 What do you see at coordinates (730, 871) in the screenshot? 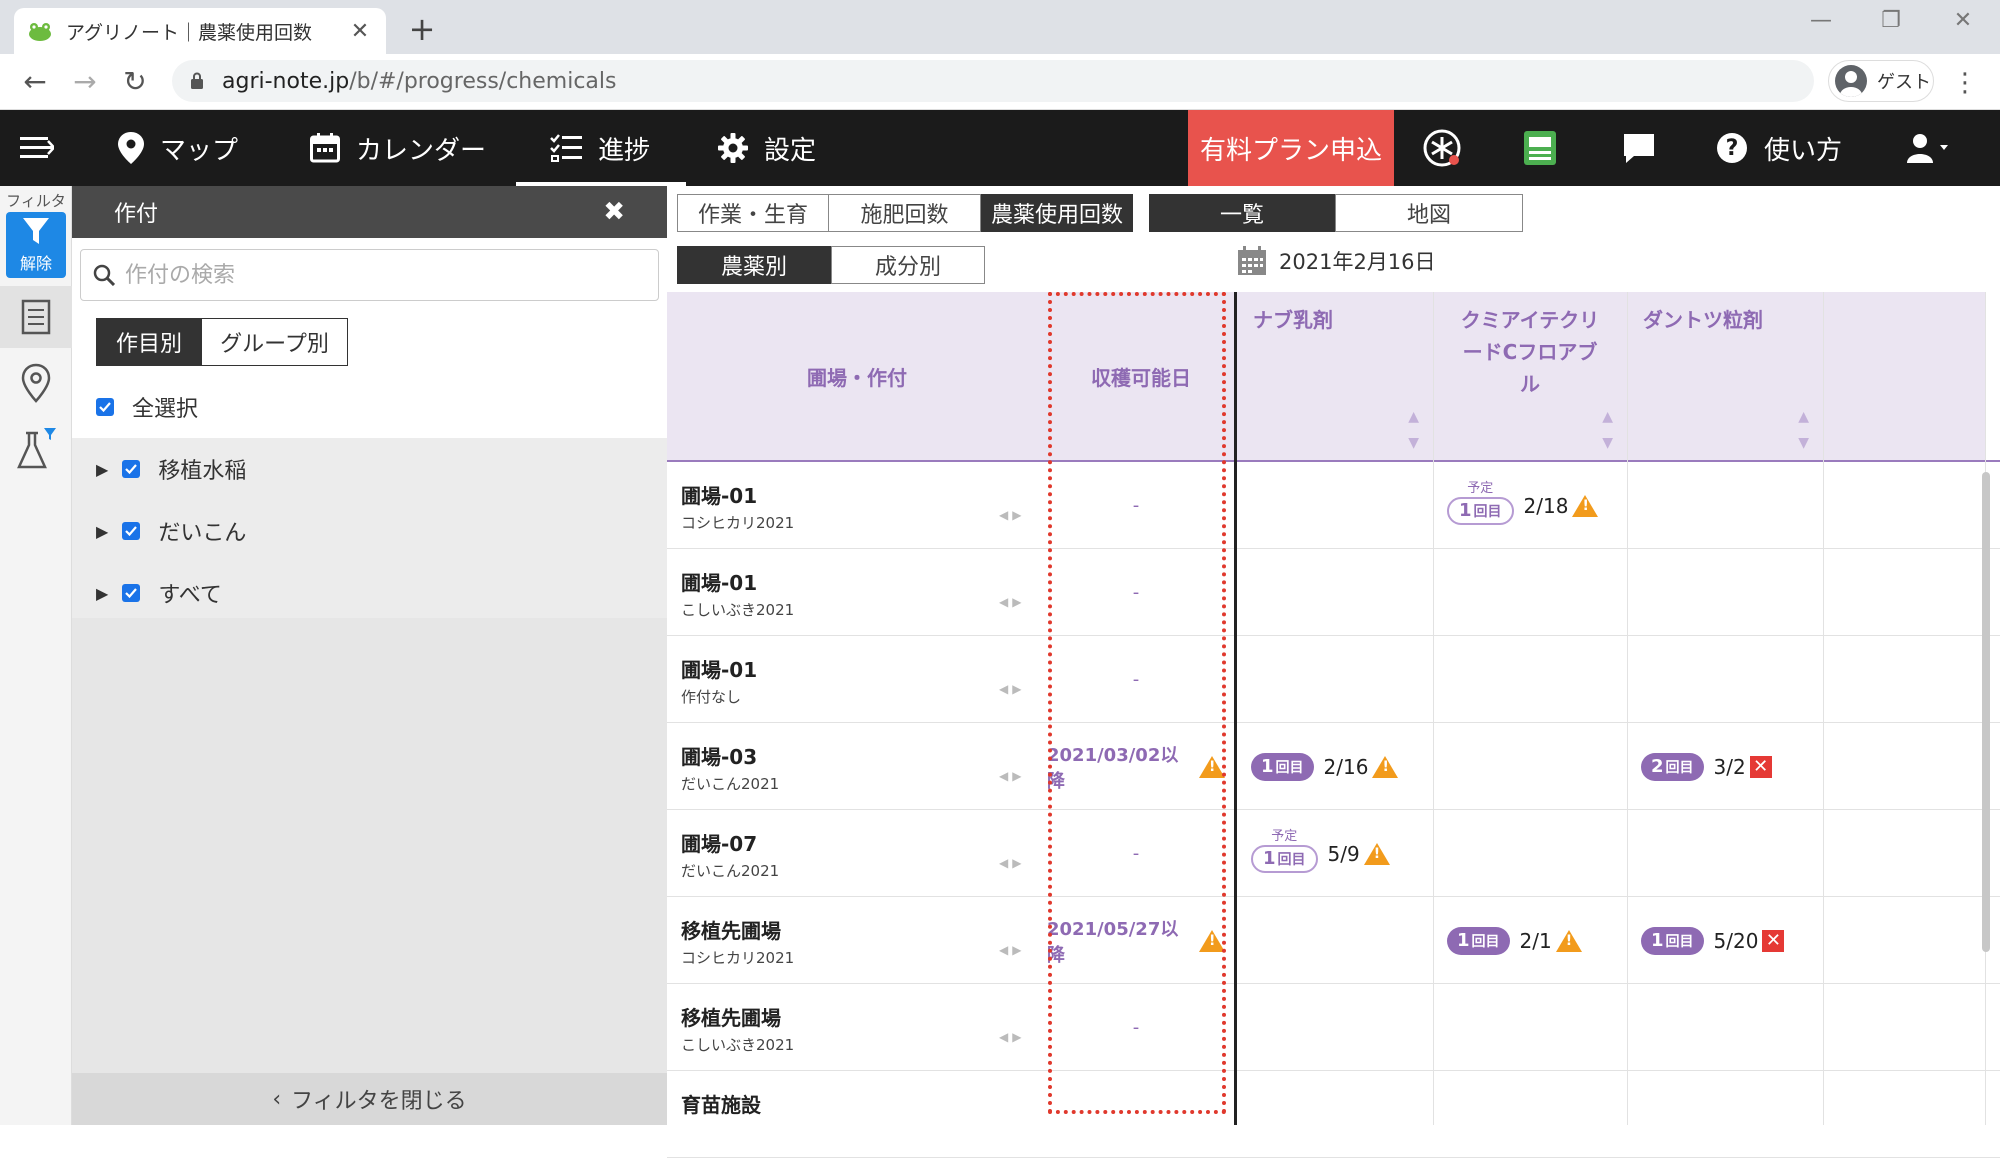
I see `crop-name: だいこん2021` at bounding box center [730, 871].